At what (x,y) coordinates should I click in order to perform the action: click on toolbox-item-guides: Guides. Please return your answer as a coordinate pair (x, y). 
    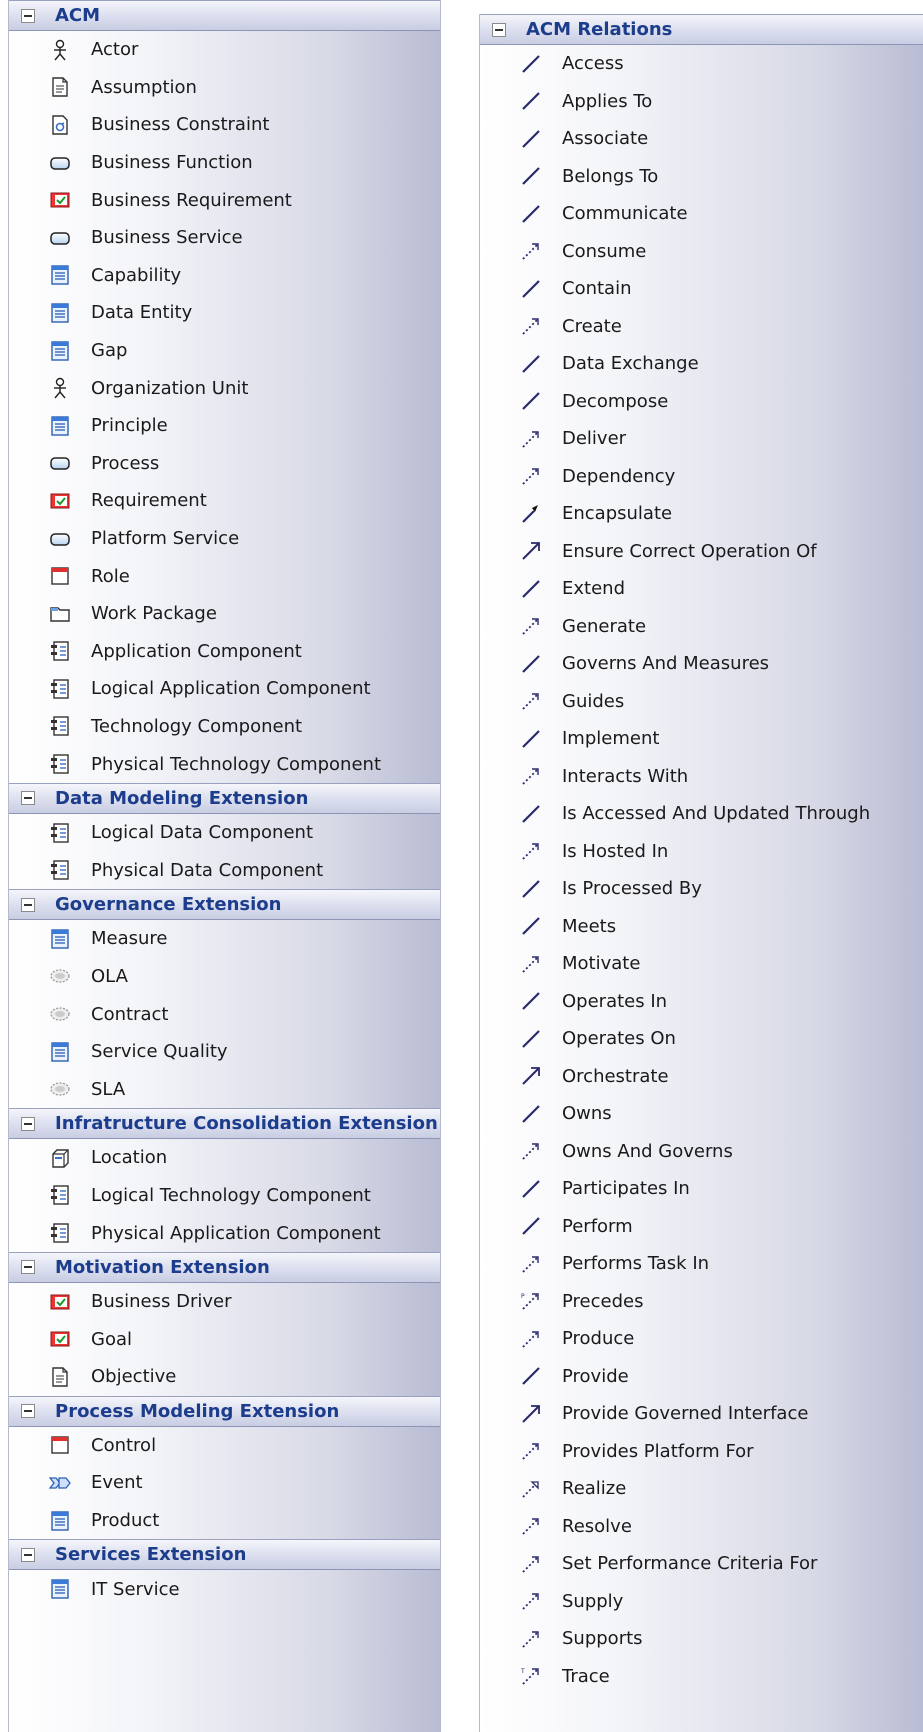
    Looking at the image, I should click on (701, 702).